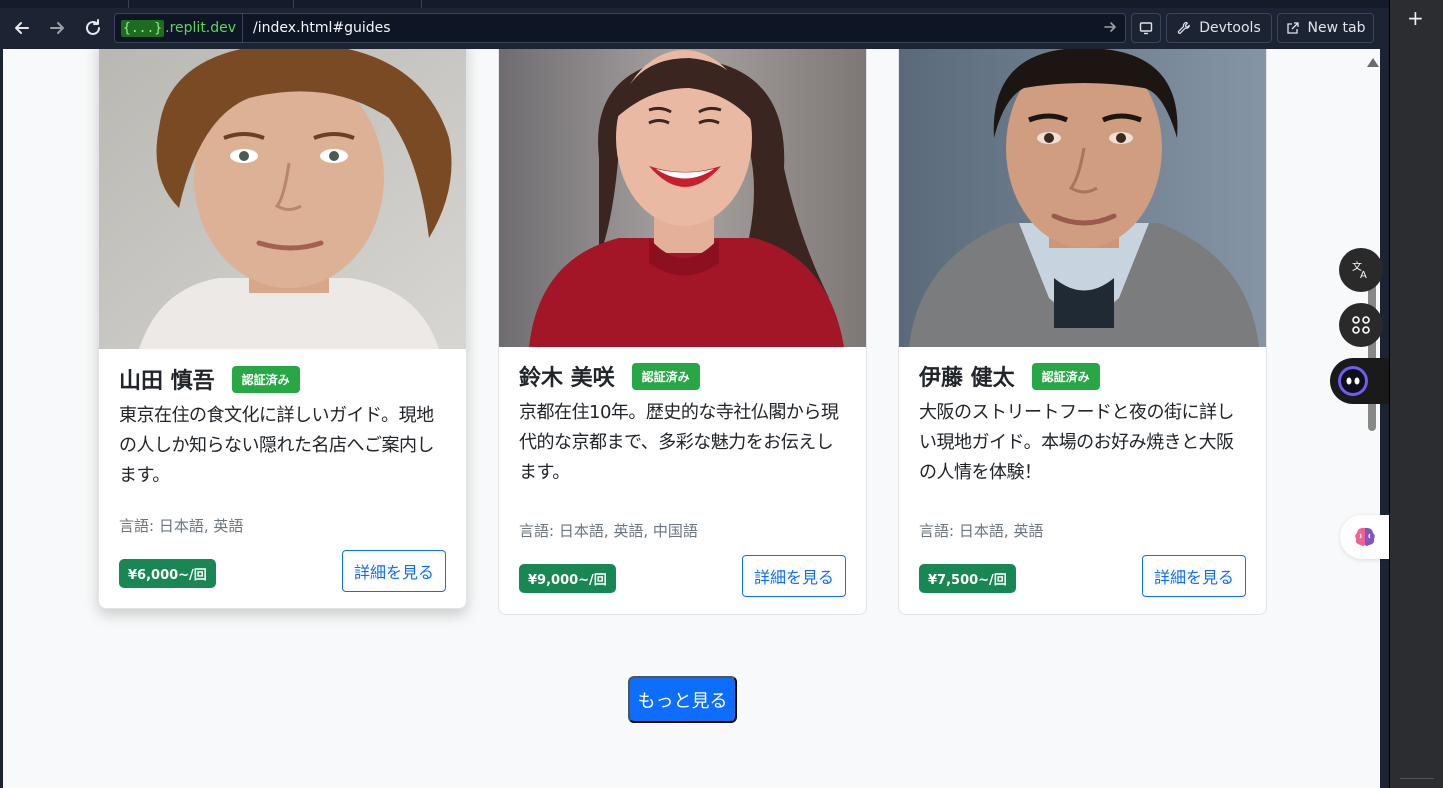  I want to click on load-more-button: もっと見る, so click(682, 699).